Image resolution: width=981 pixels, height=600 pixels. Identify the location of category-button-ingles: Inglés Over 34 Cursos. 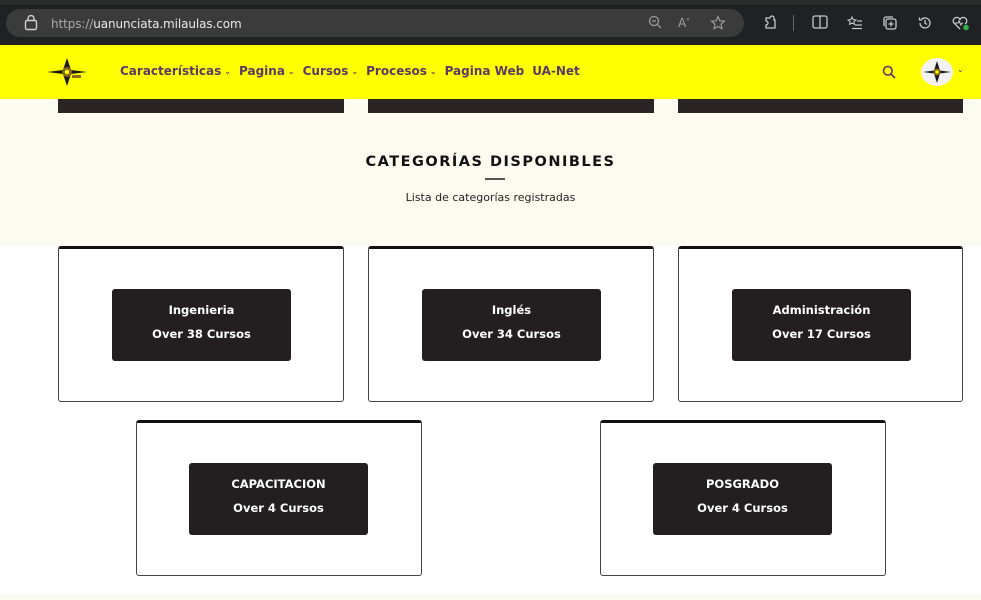
(511, 325).